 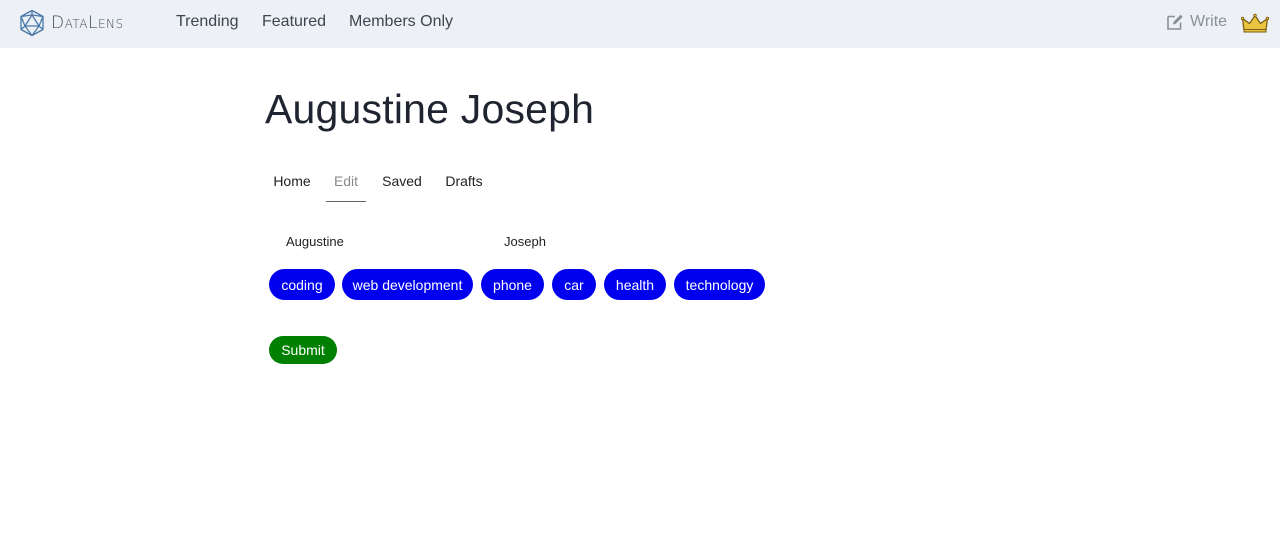 What do you see at coordinates (207, 22) in the screenshot?
I see `nav-trending: Trending` at bounding box center [207, 22].